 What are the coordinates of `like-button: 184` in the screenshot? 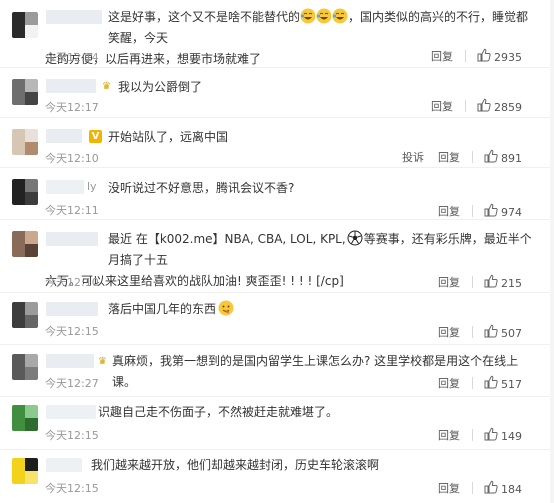 It's located at (503, 488).